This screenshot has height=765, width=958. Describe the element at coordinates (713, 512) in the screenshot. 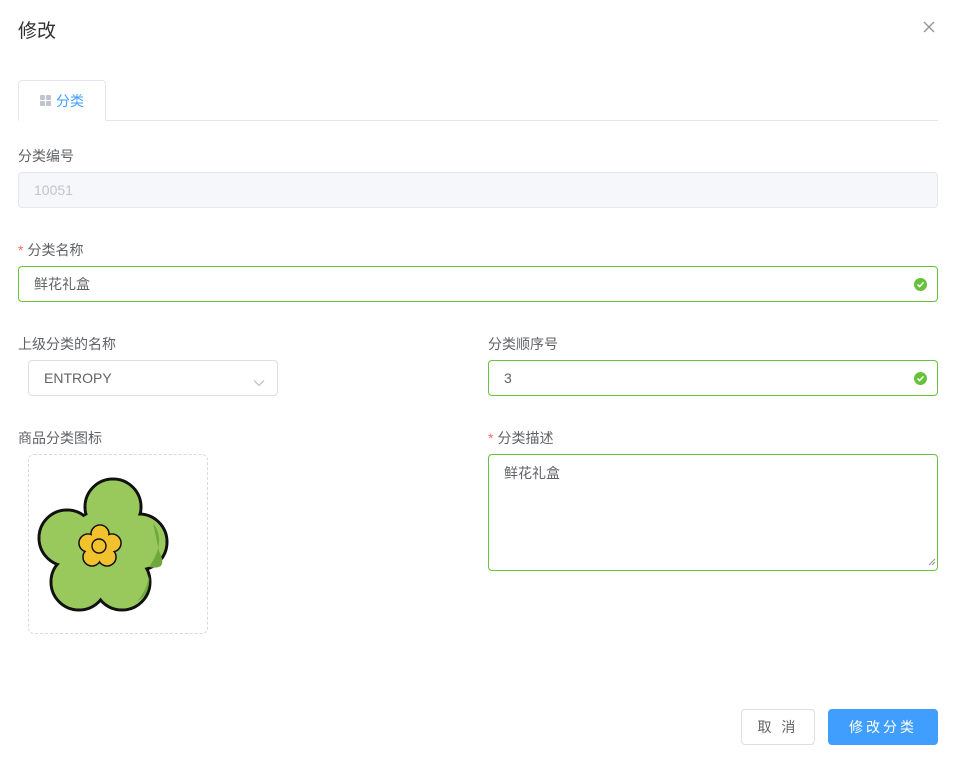

I see `description-textarea: 鲜花礼盒` at that location.